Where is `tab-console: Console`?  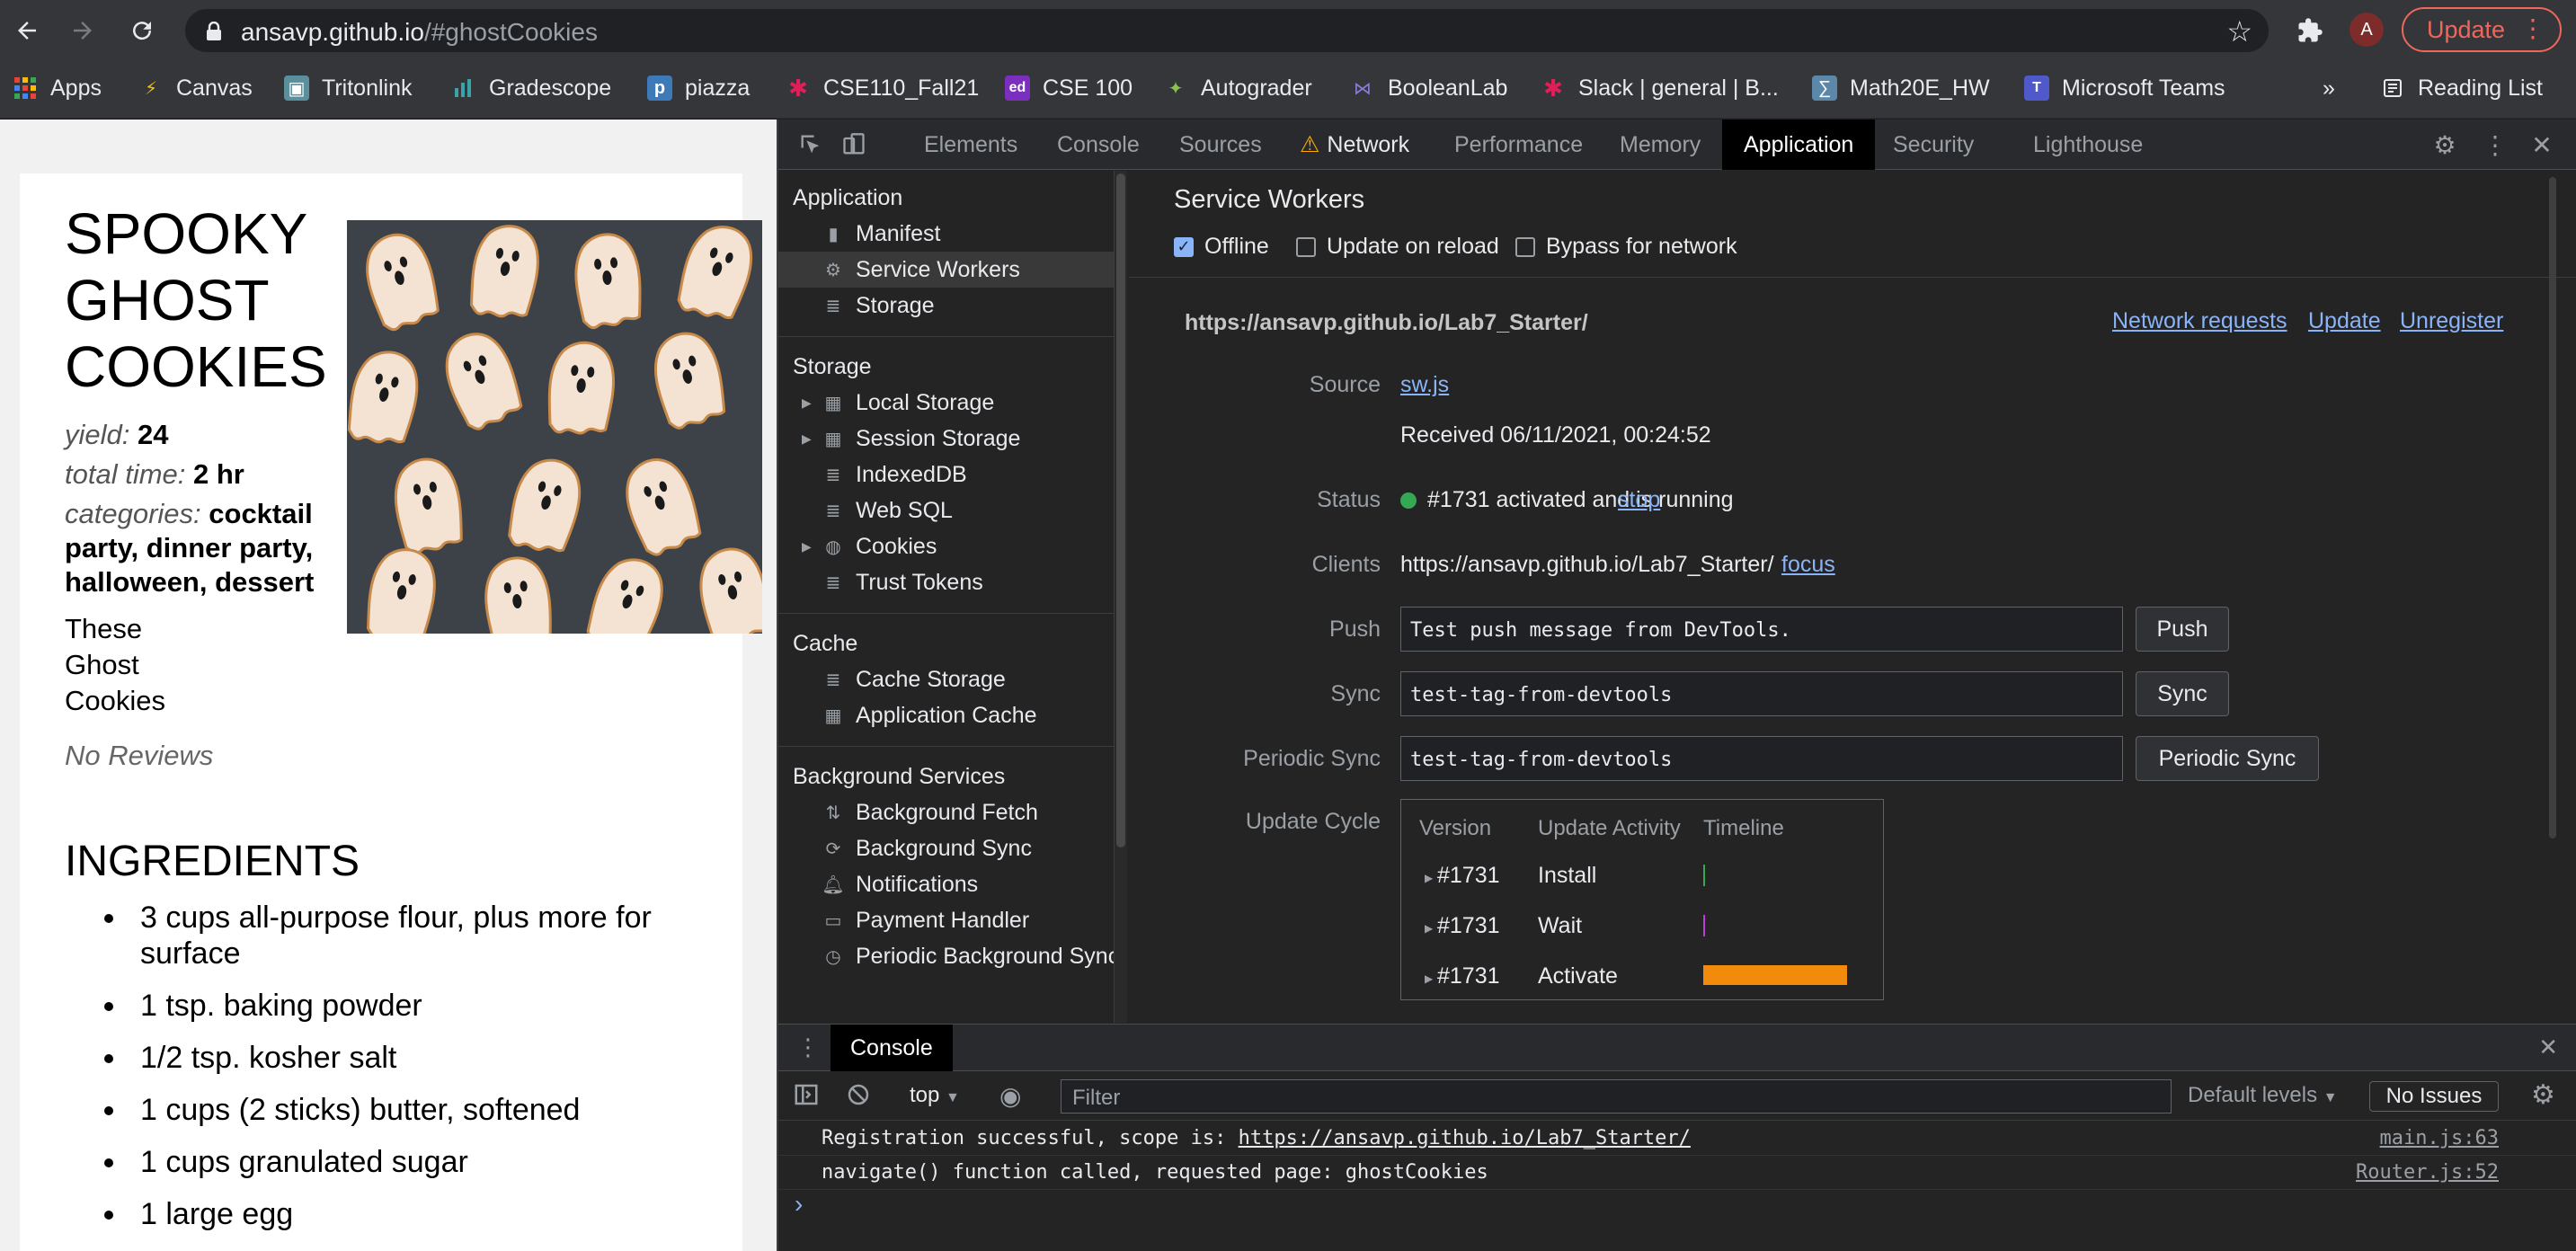
tab-console: Console is located at coordinates (1098, 145).